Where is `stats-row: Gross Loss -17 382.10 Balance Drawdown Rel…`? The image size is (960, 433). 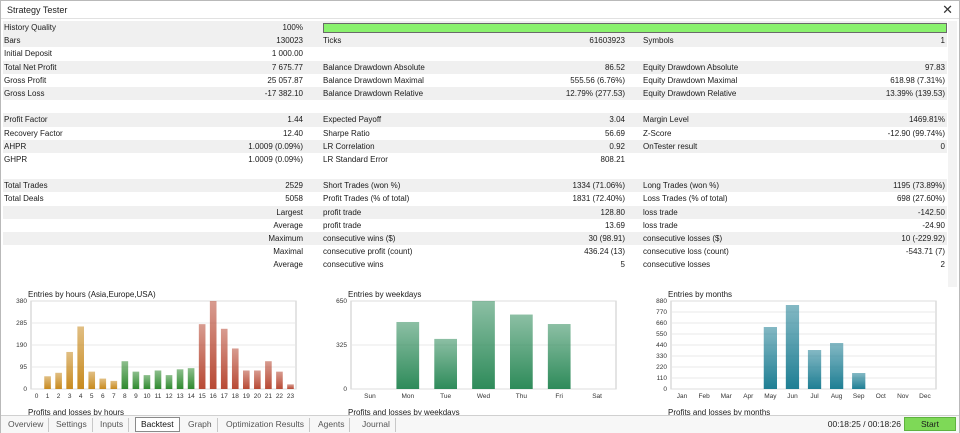
stats-row: Gross Loss -17 382.10 Balance Drawdown Rel… is located at coordinates (475, 93).